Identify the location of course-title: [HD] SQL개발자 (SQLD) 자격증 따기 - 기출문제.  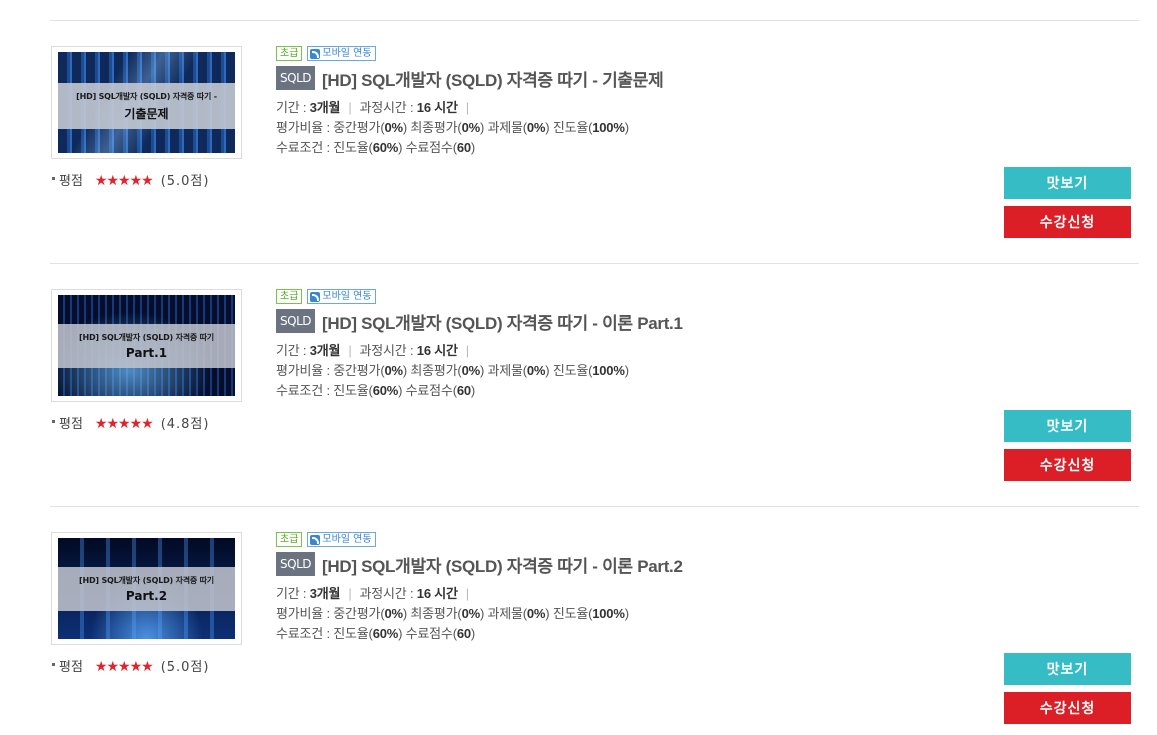
(493, 78).